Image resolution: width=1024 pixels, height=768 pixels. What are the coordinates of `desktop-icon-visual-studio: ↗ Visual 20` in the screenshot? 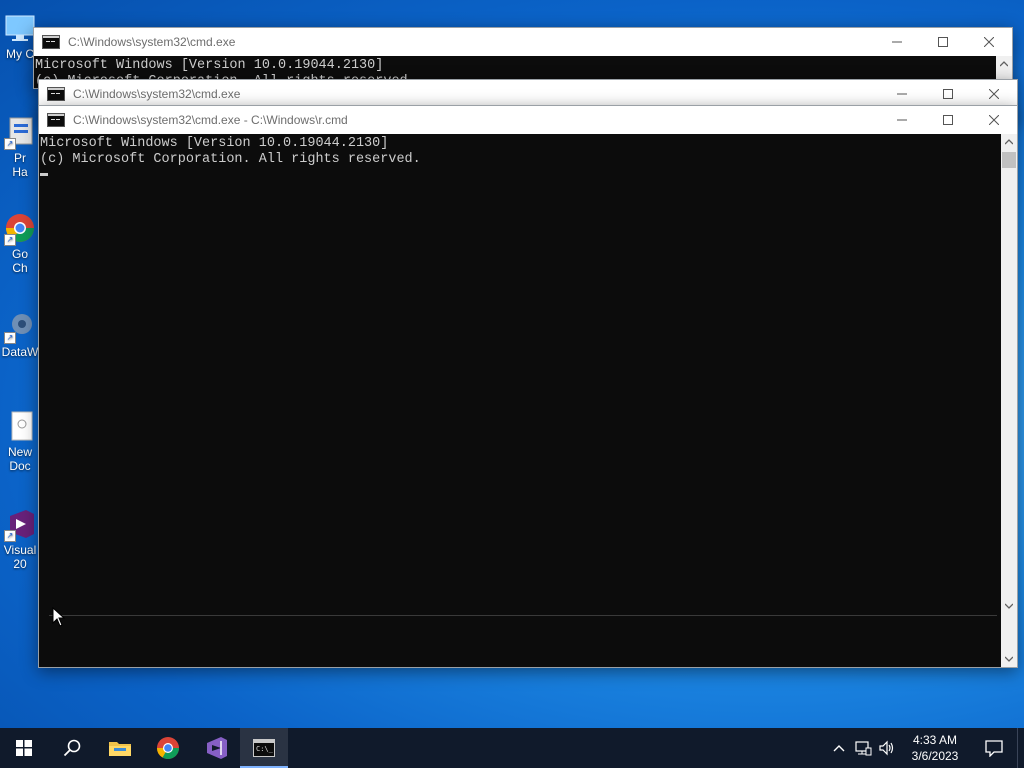 It's located at (20, 539).